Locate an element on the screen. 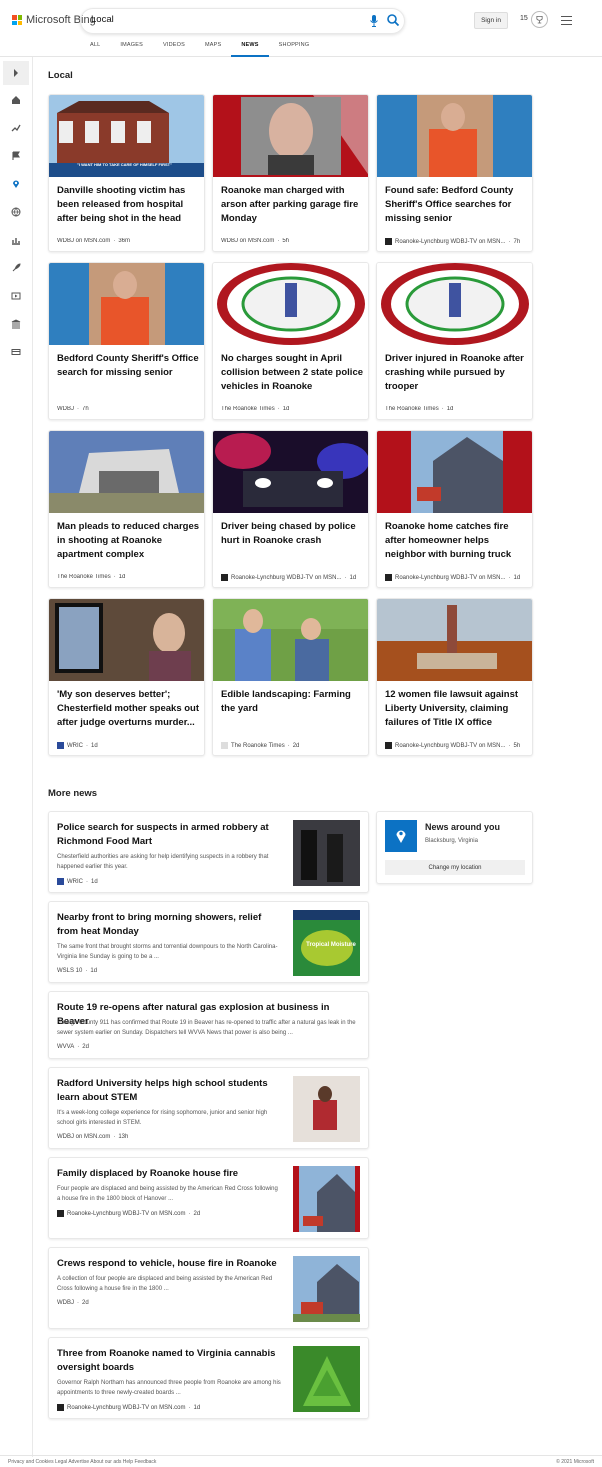  news-item-source: WVVA · 2d is located at coordinates (73, 1047).